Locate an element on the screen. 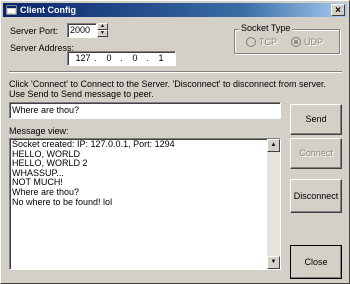 Image resolution: width=350 pixels, height=284 pixels. scroll-down-icon: ▼ is located at coordinates (273, 262).